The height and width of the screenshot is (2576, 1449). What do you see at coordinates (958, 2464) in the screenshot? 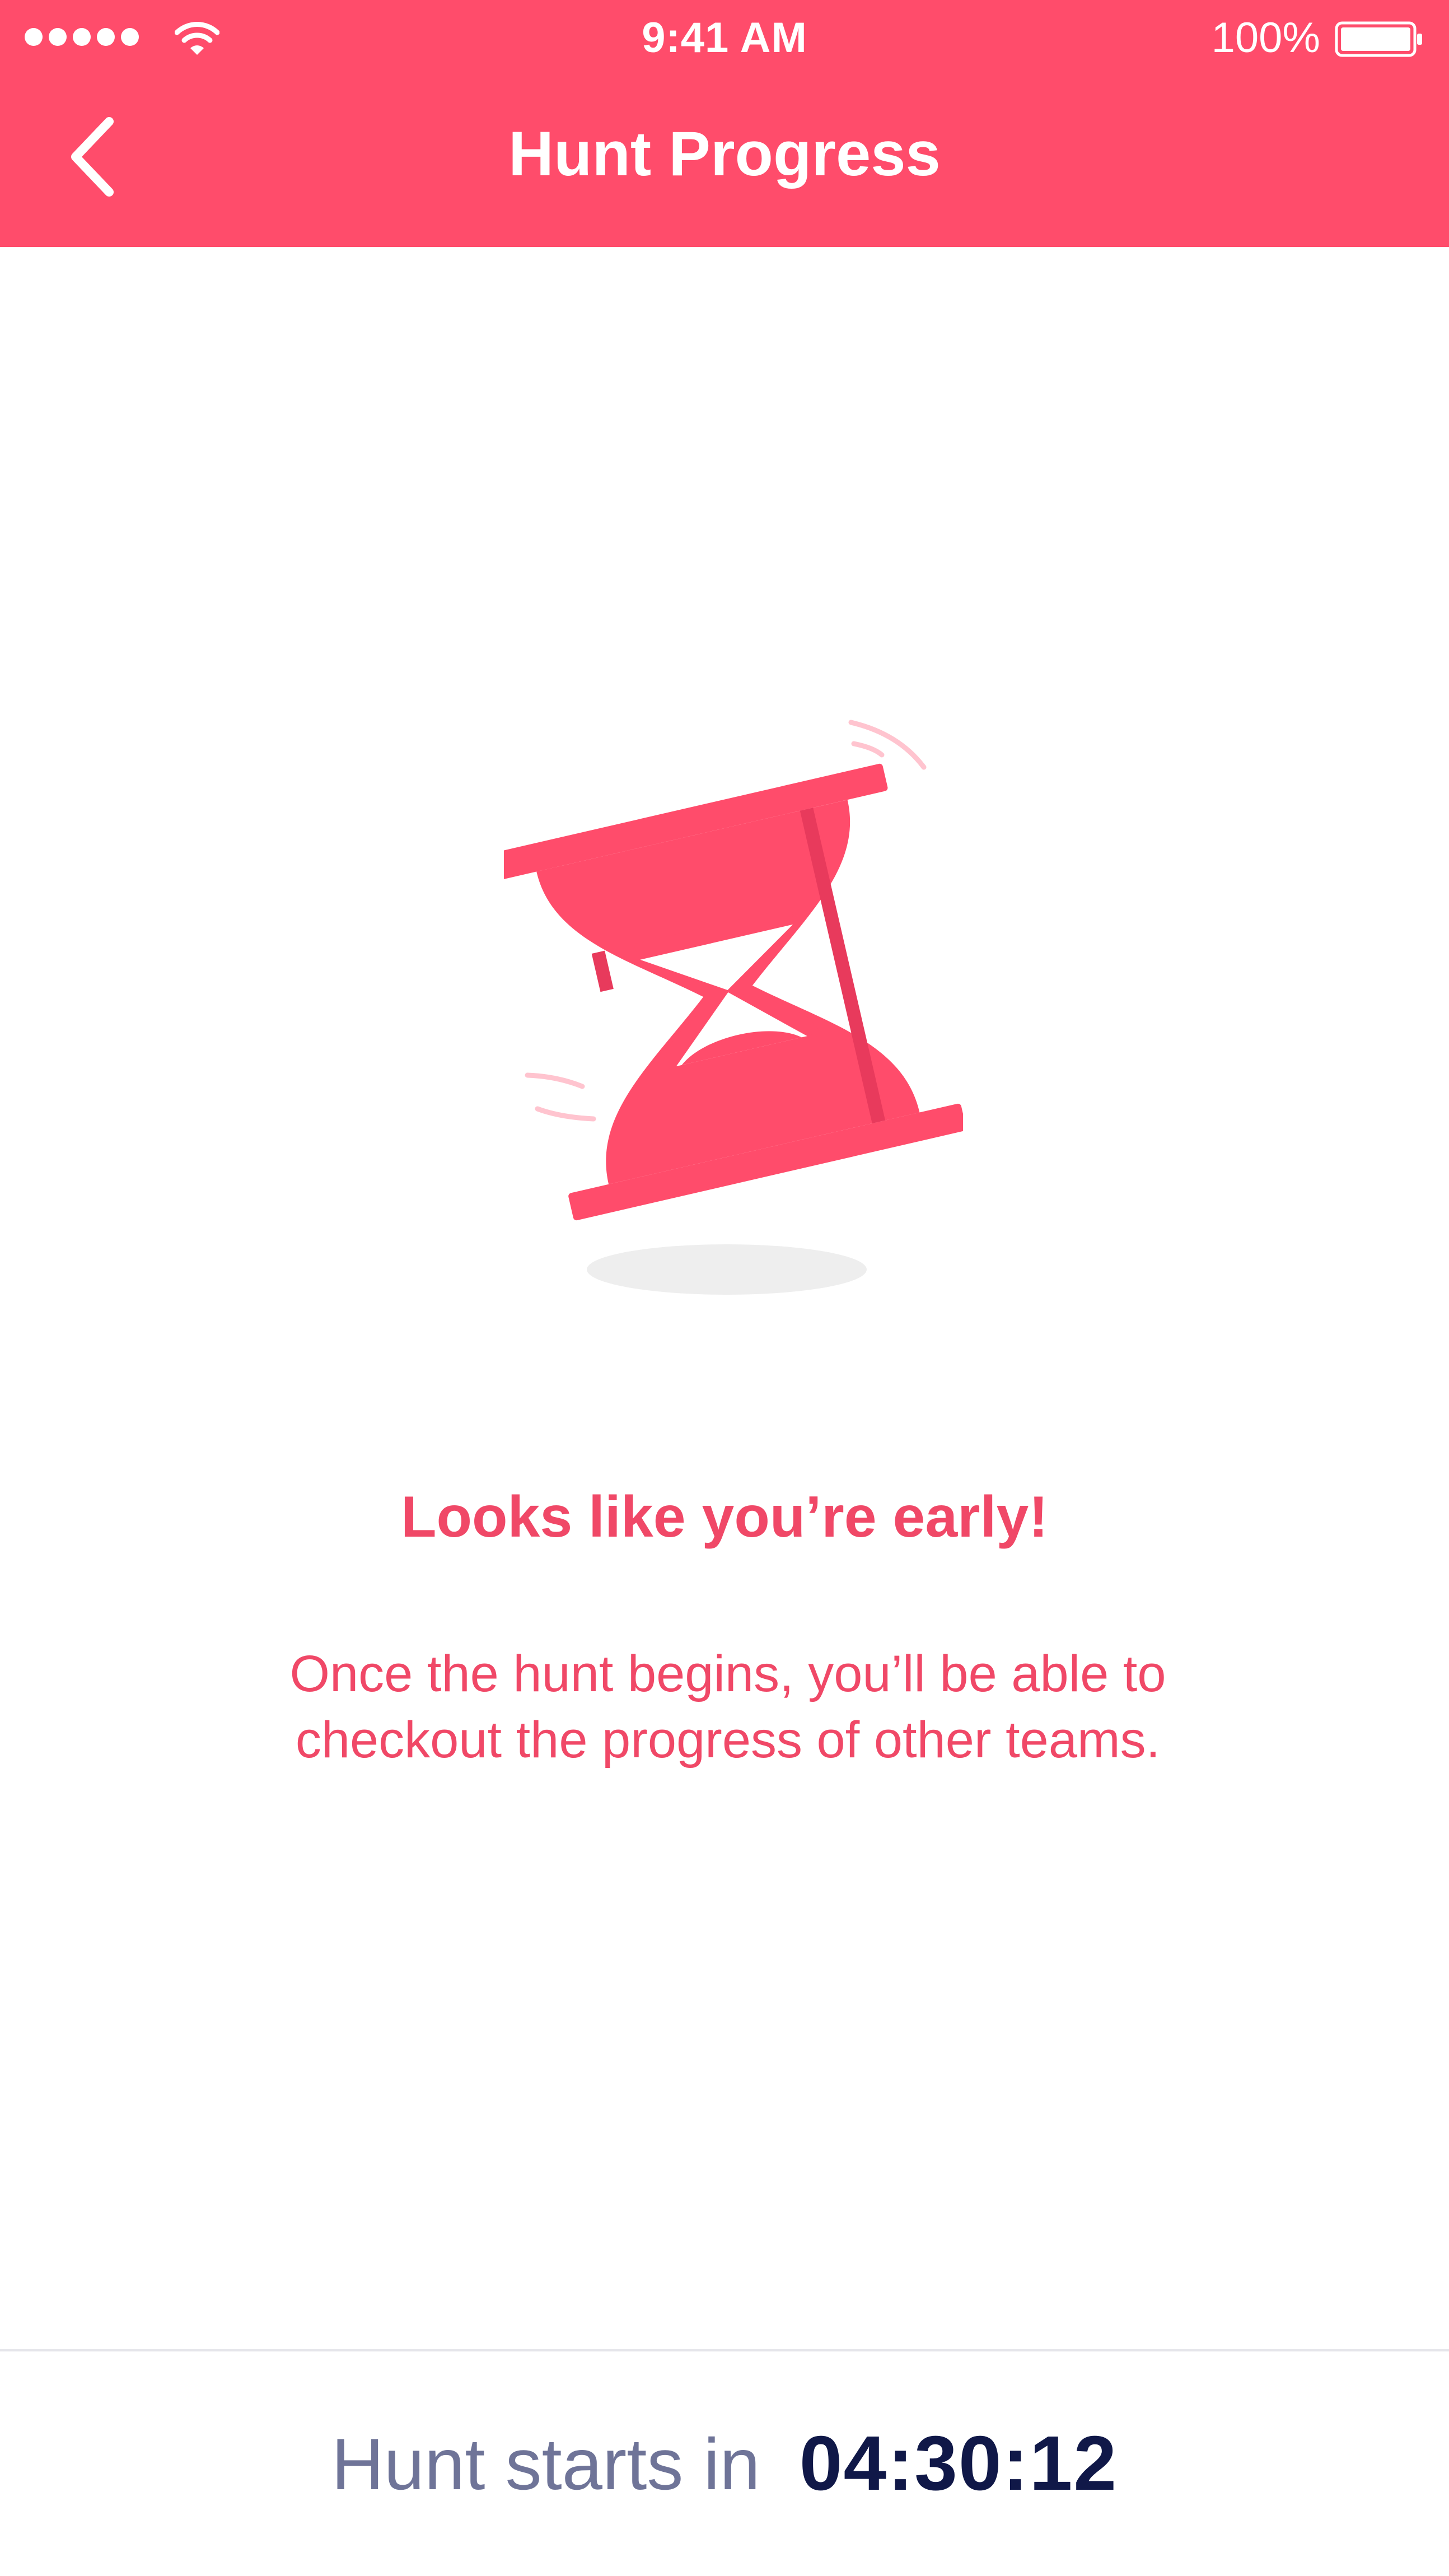
I see `countdown-timer: 04:30:12` at bounding box center [958, 2464].